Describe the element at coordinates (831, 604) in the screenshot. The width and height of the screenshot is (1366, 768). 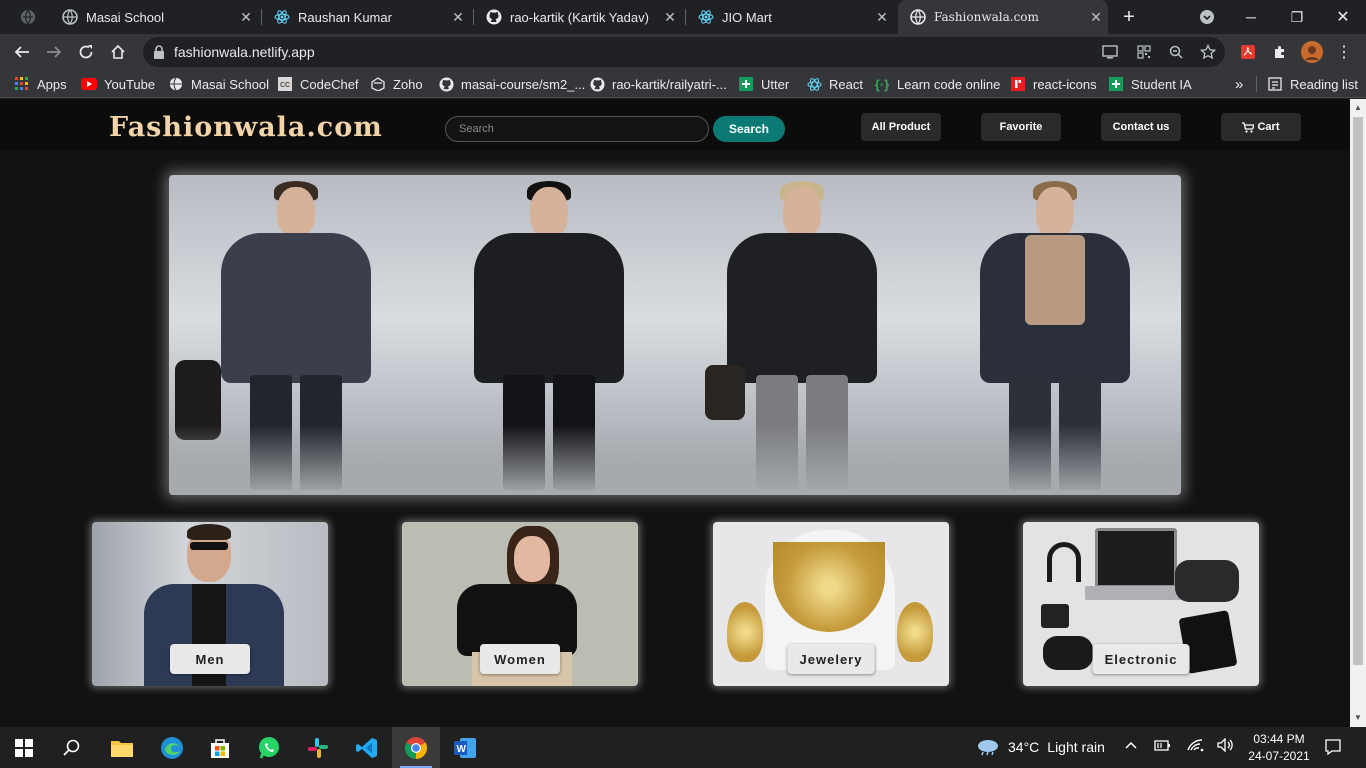
I see `category-card-jewelery: Jewelery` at that location.